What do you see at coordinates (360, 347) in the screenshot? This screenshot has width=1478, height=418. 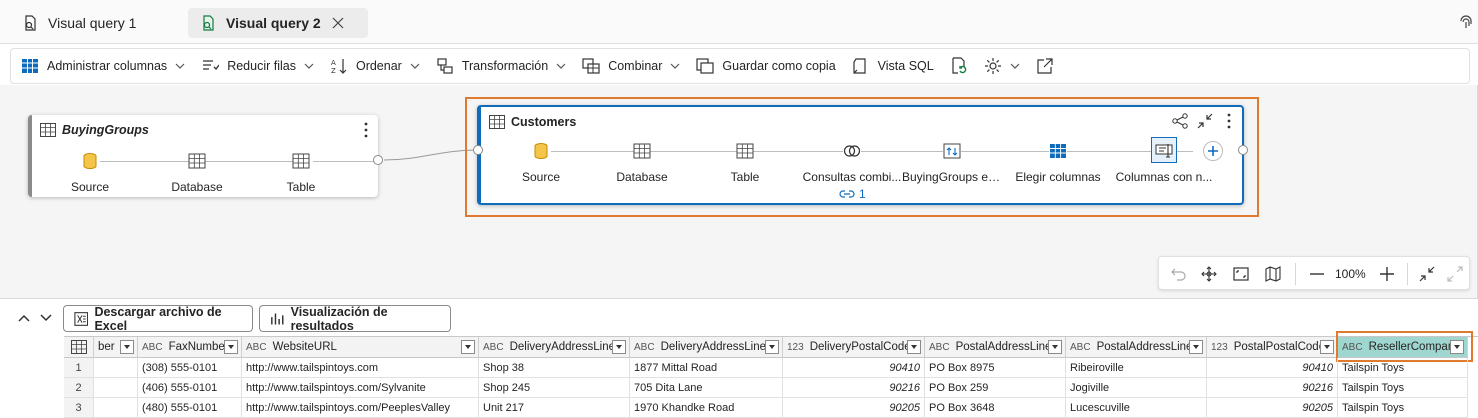 I see `column-header-websiteurl: ABC WebsiteURL` at bounding box center [360, 347].